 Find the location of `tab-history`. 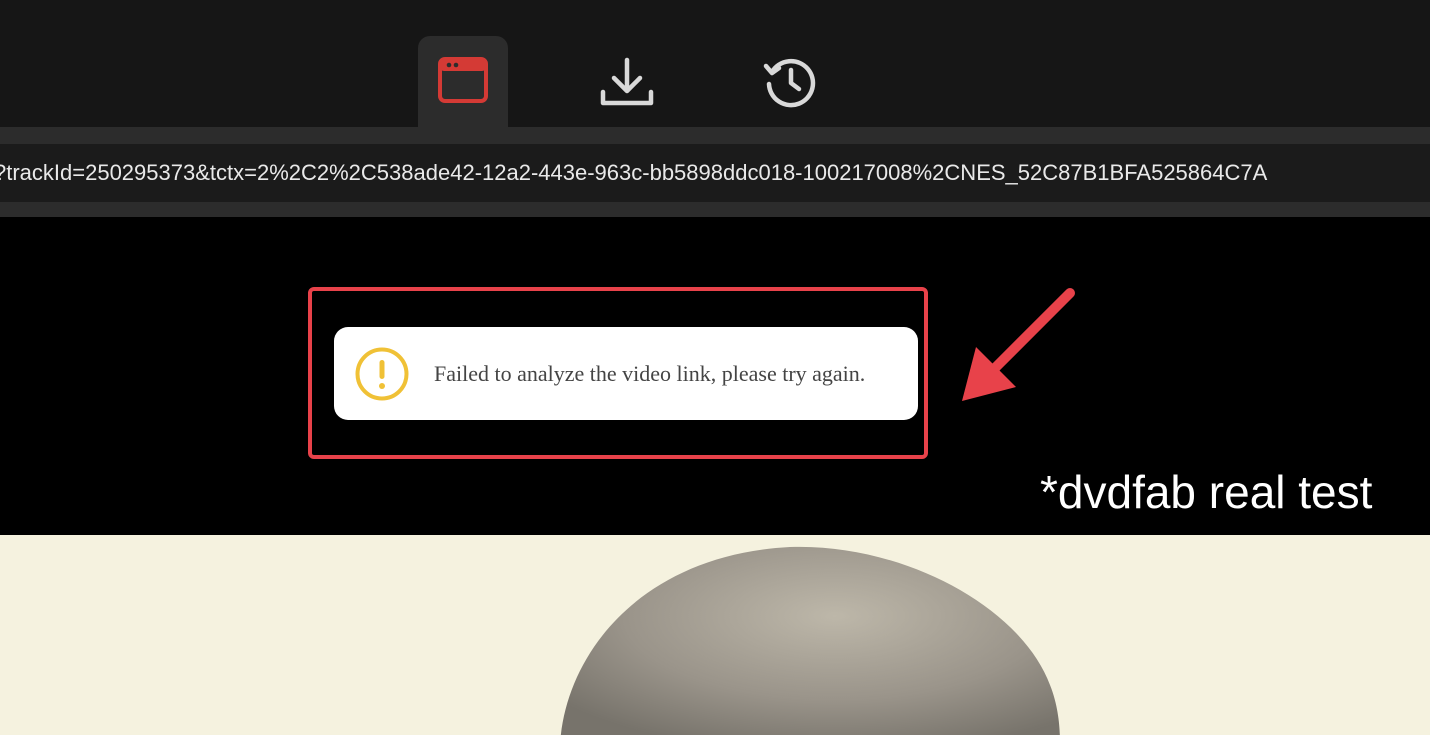

tab-history is located at coordinates (790, 81).